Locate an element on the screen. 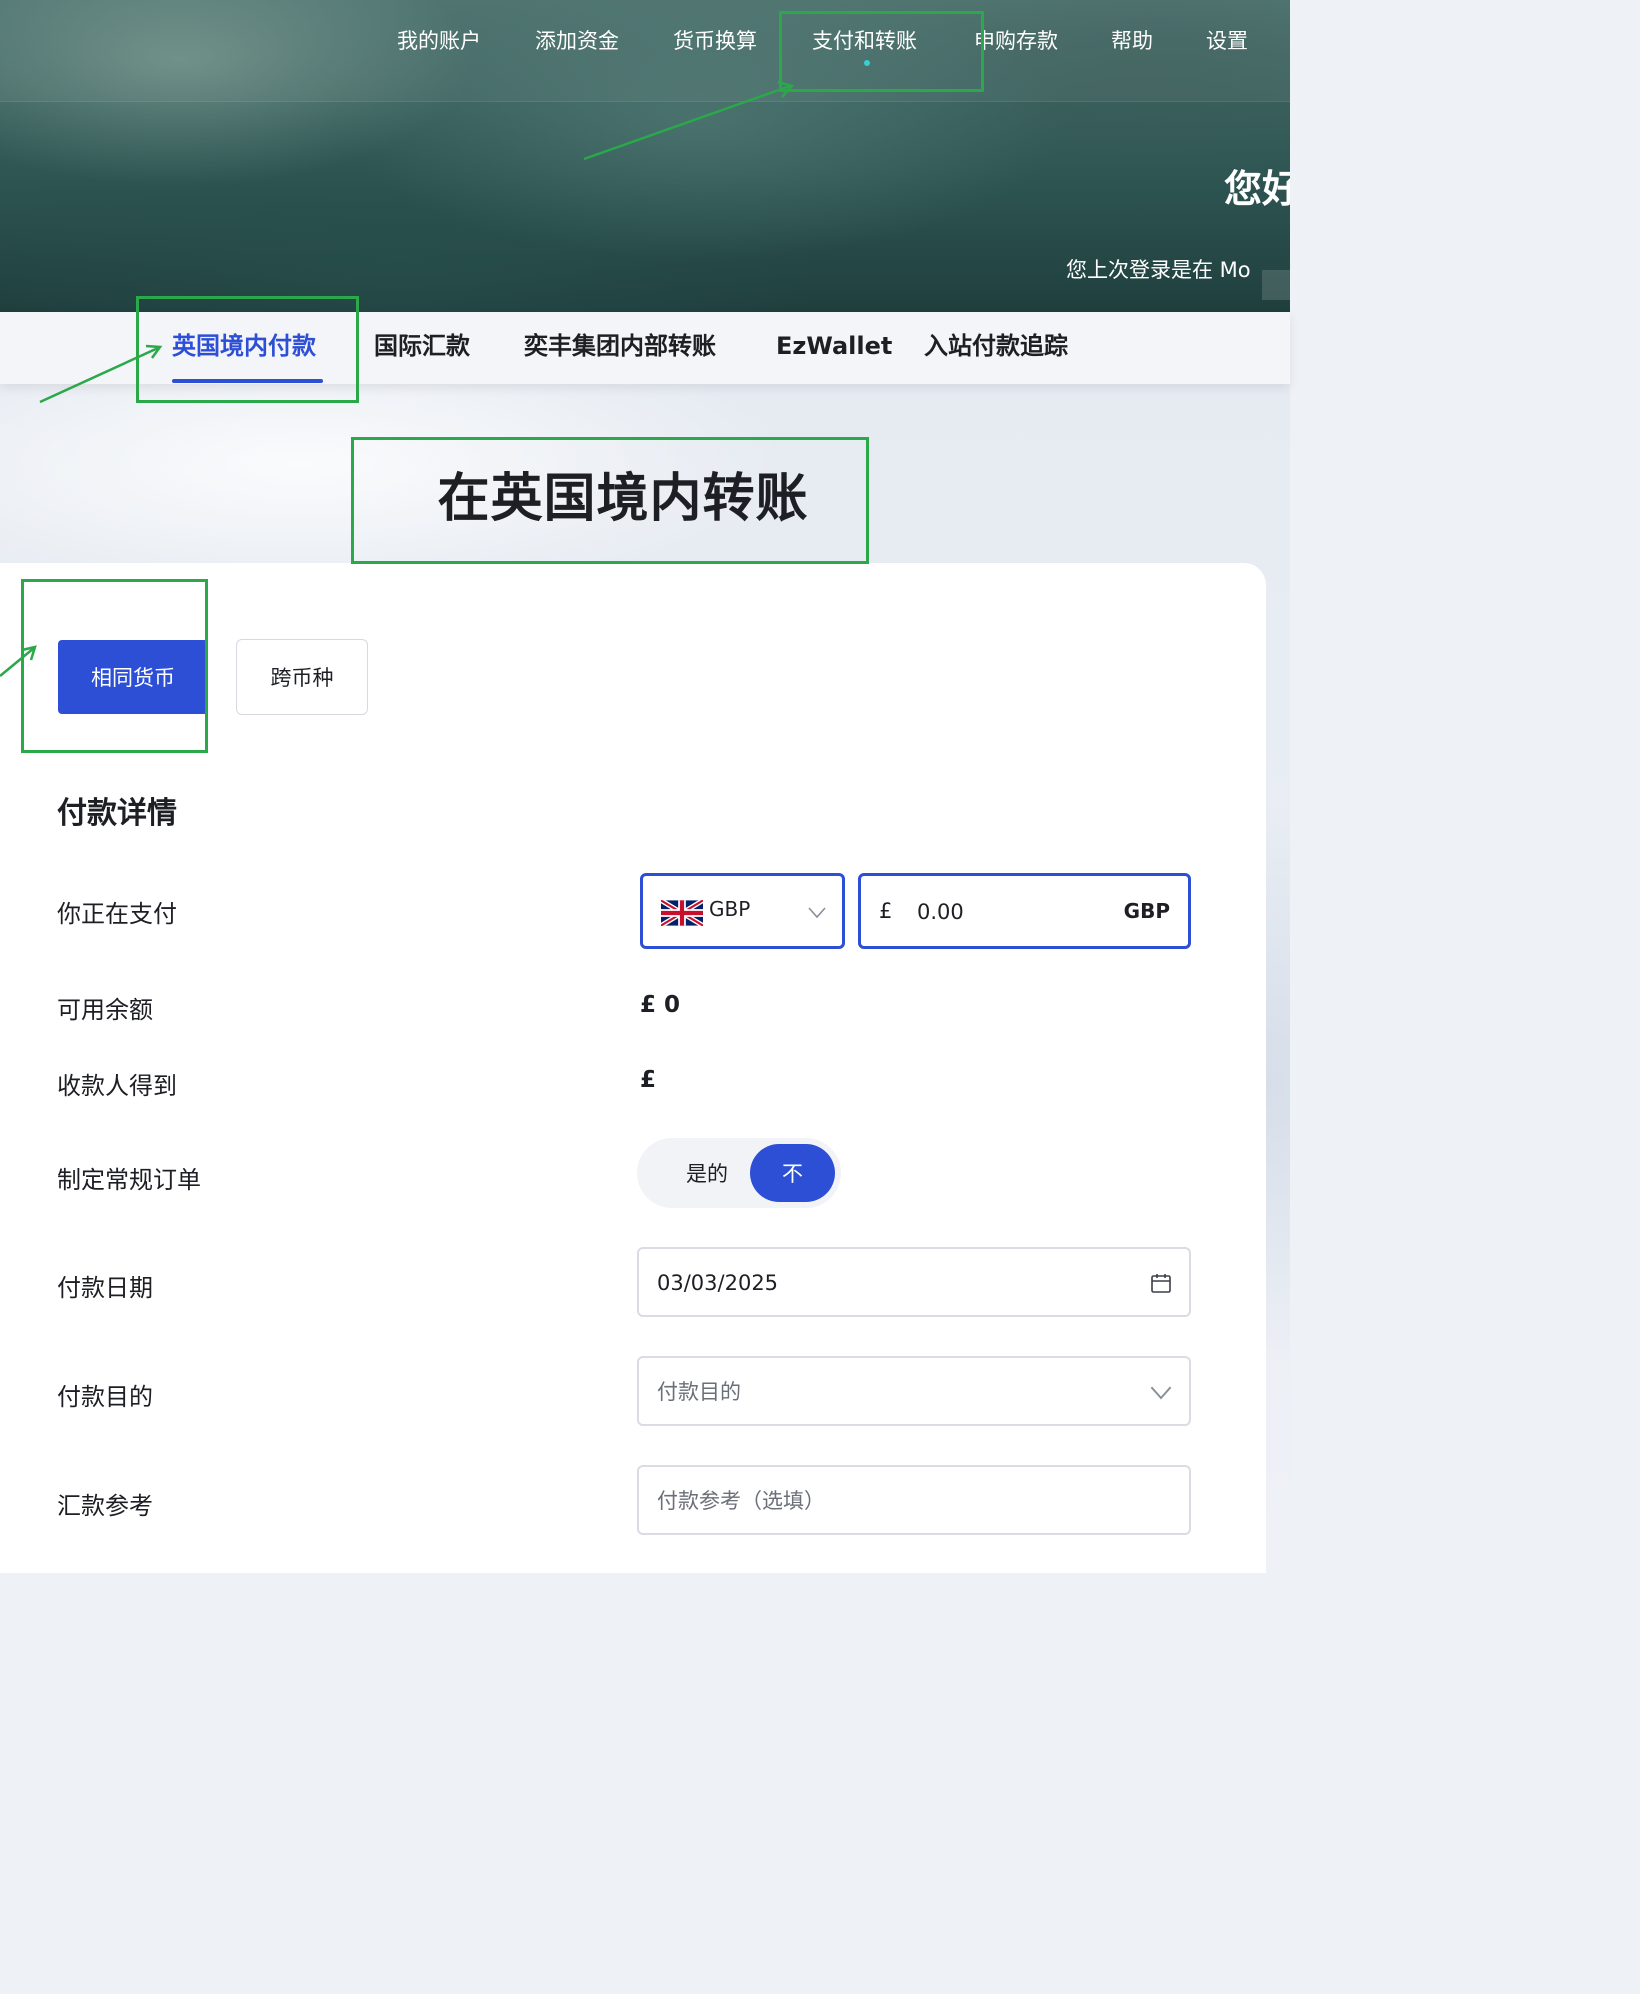 This screenshot has height=1994, width=1640. pay-amount-label: 你正在支付 is located at coordinates (117, 914).